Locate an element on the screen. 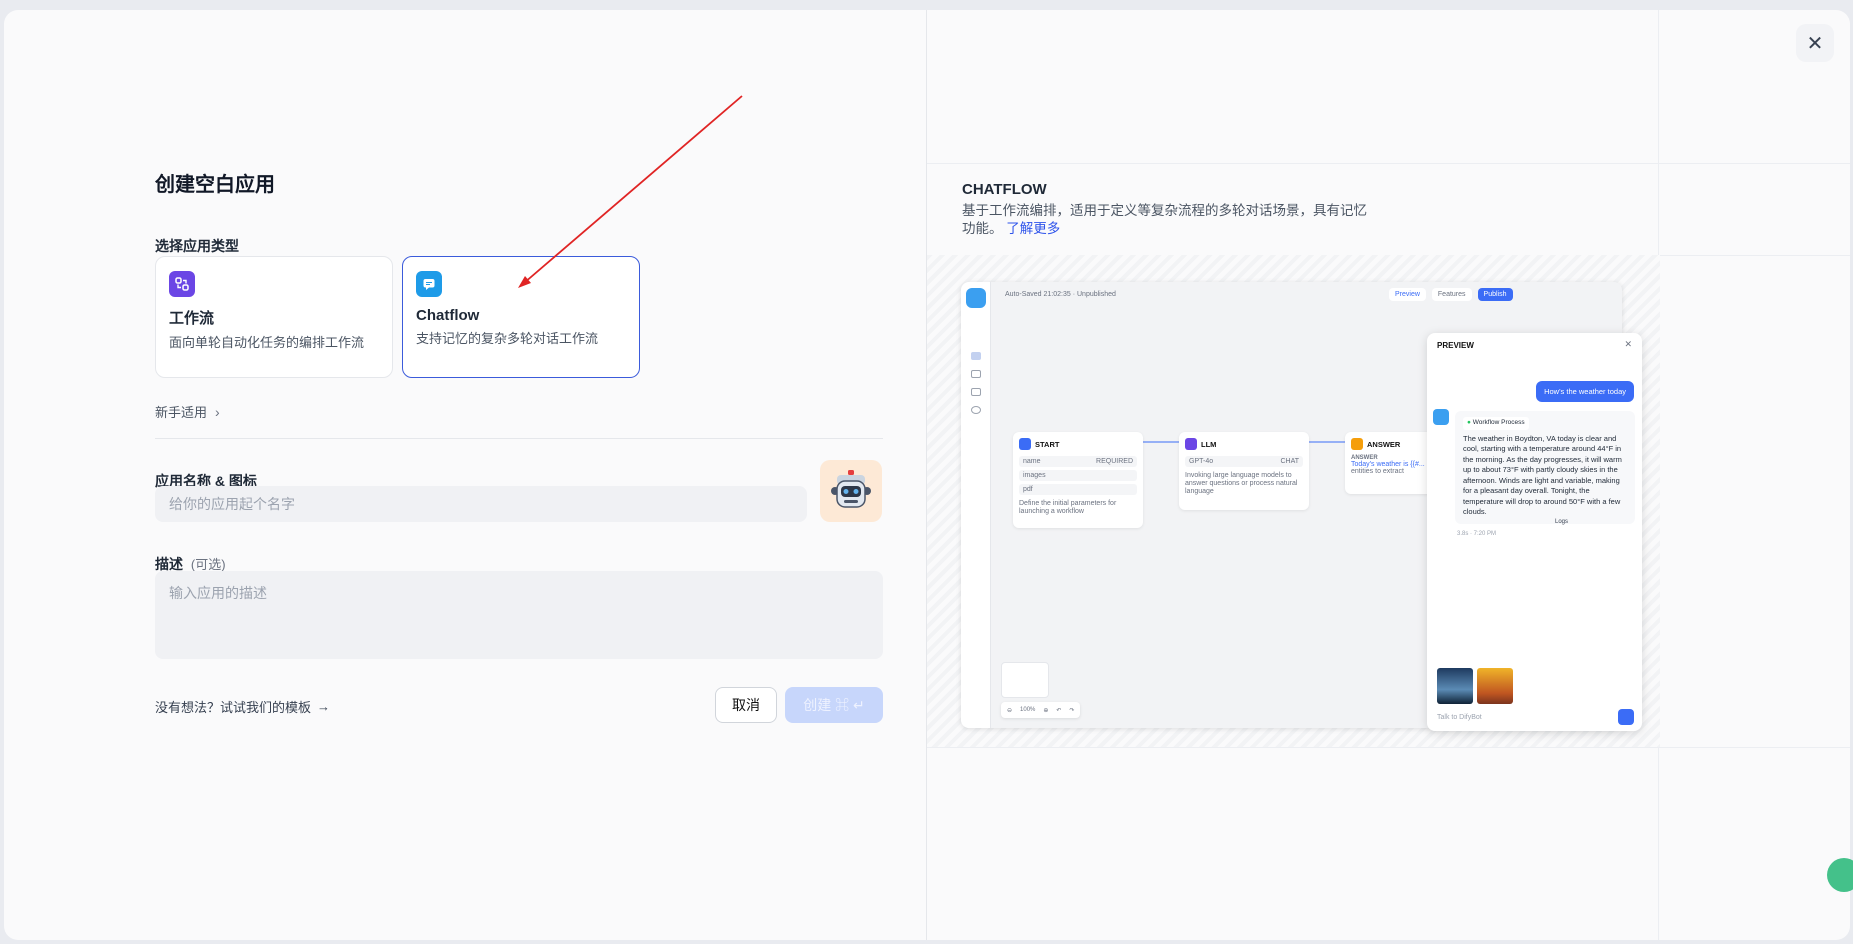  attached-image-mountain is located at coordinates (1455, 686).